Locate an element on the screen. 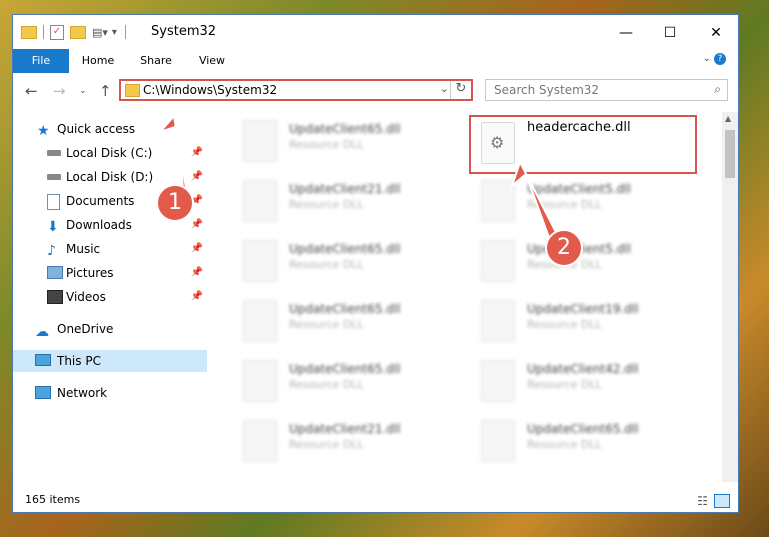  step-badge-1: 1 is located at coordinates (175, 203).